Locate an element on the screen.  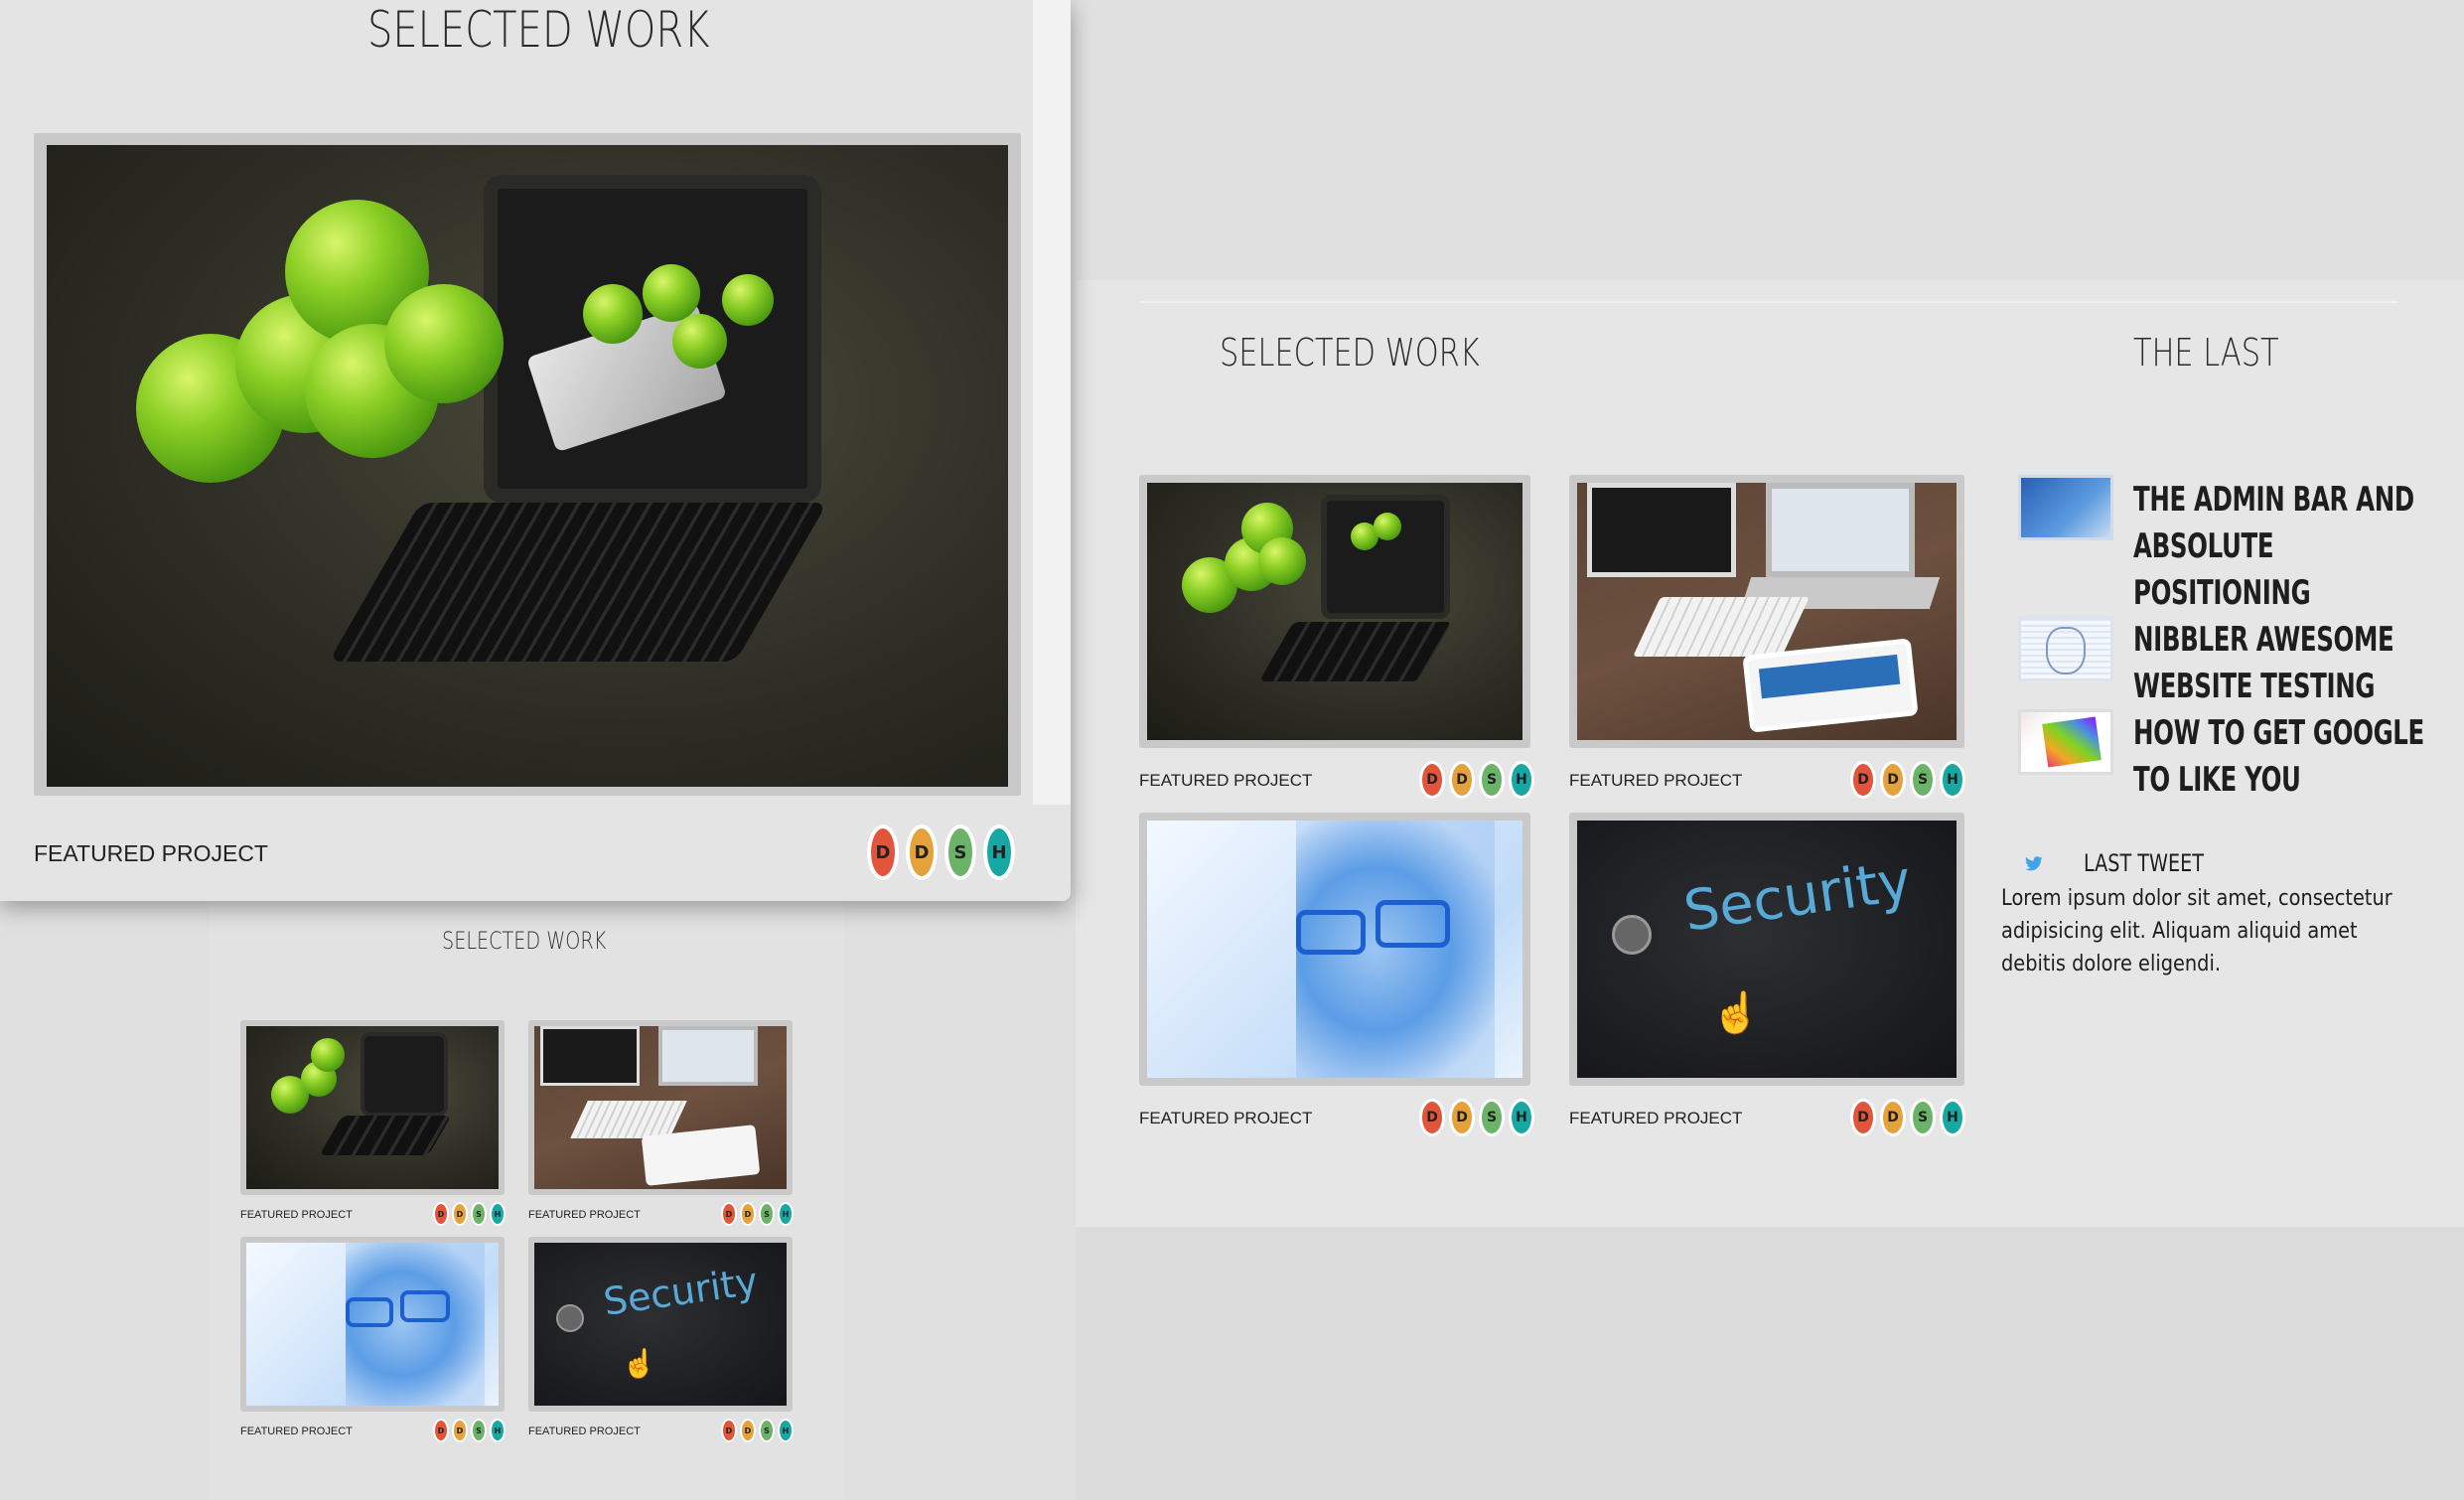
color-tablet-icon is located at coordinates (2072, 742).